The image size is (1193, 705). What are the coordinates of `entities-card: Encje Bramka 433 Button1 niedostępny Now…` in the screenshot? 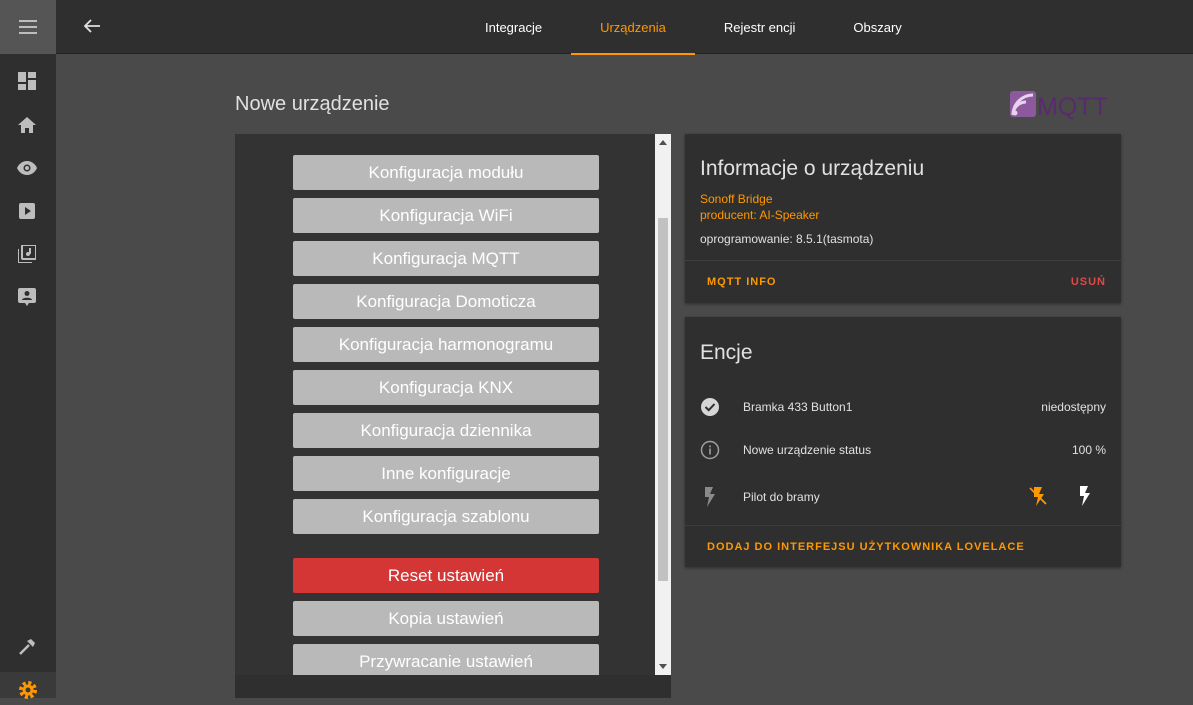 It's located at (903, 442).